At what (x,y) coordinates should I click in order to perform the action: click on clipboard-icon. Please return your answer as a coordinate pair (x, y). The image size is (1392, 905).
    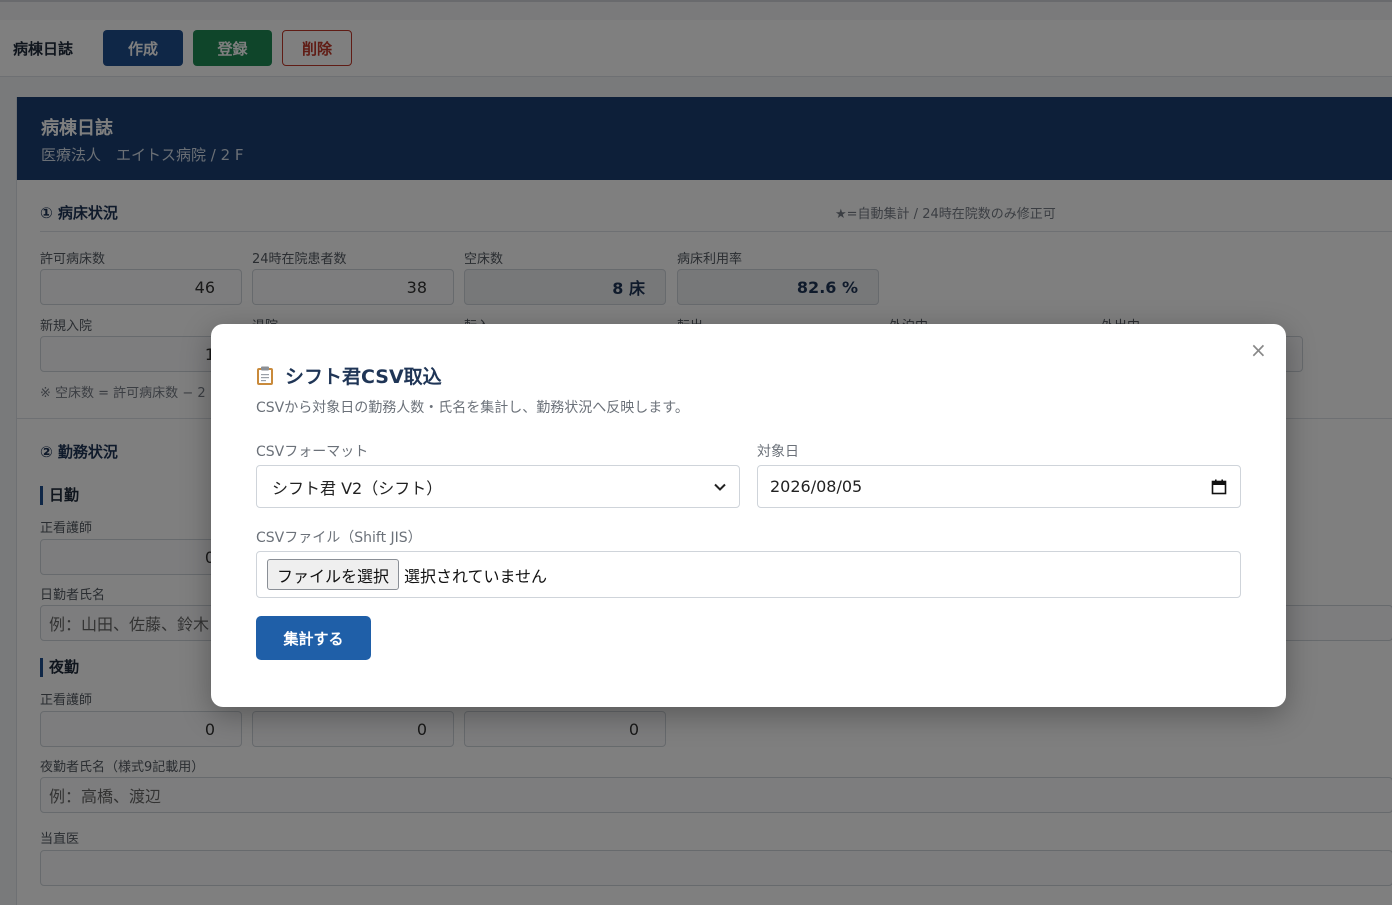
    Looking at the image, I should click on (265, 376).